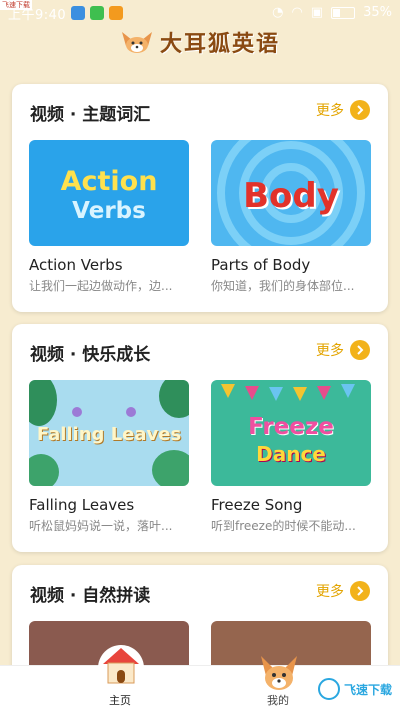  I want to click on status-bar: 上午9:40 ◔ ◠ ▣ 35%, so click(200, 13).